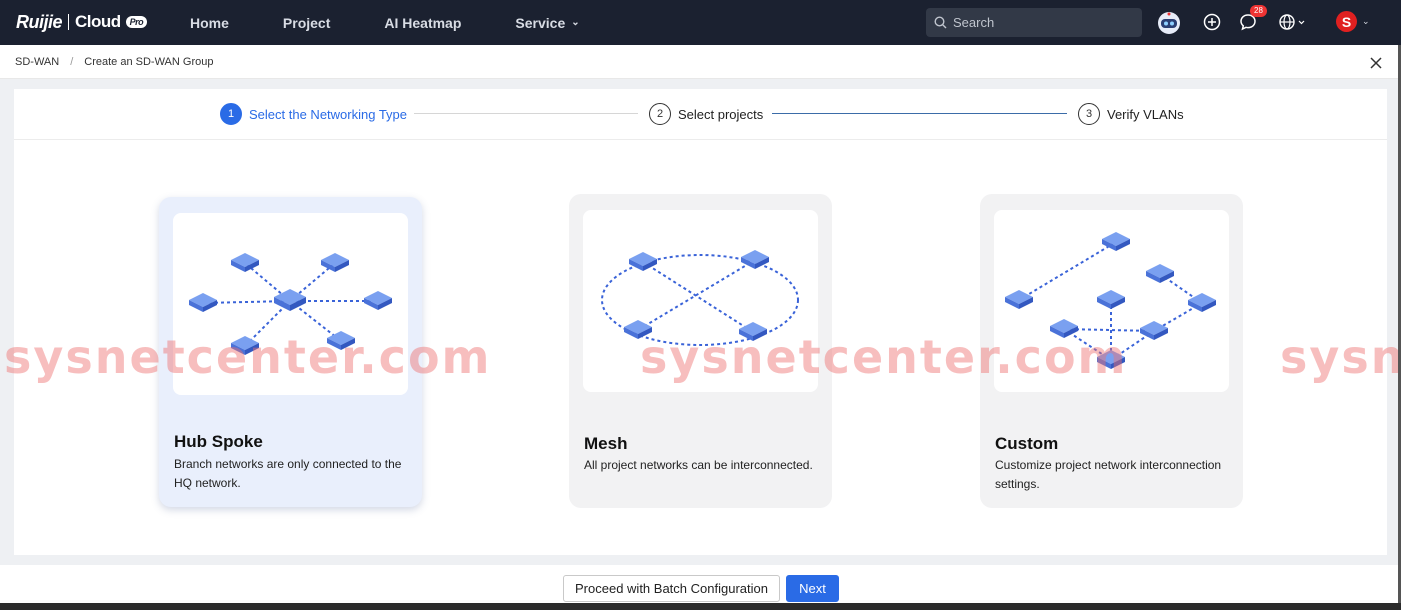  I want to click on robot-assistant-icon, so click(1169, 23).